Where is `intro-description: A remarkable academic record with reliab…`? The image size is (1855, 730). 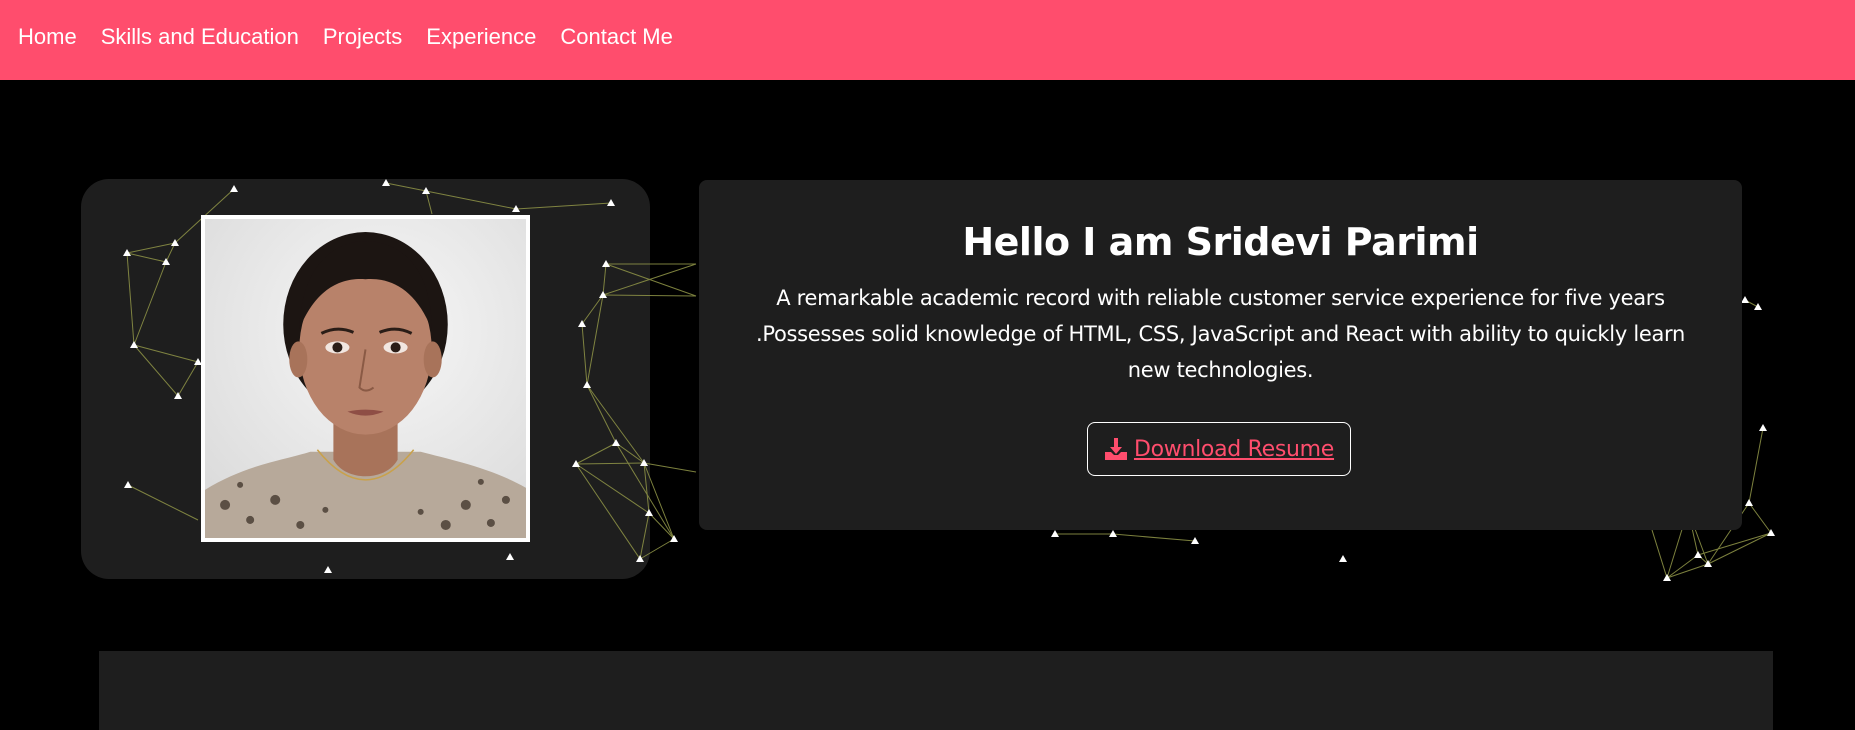 intro-description: A remarkable academic record with reliab… is located at coordinates (1220, 334).